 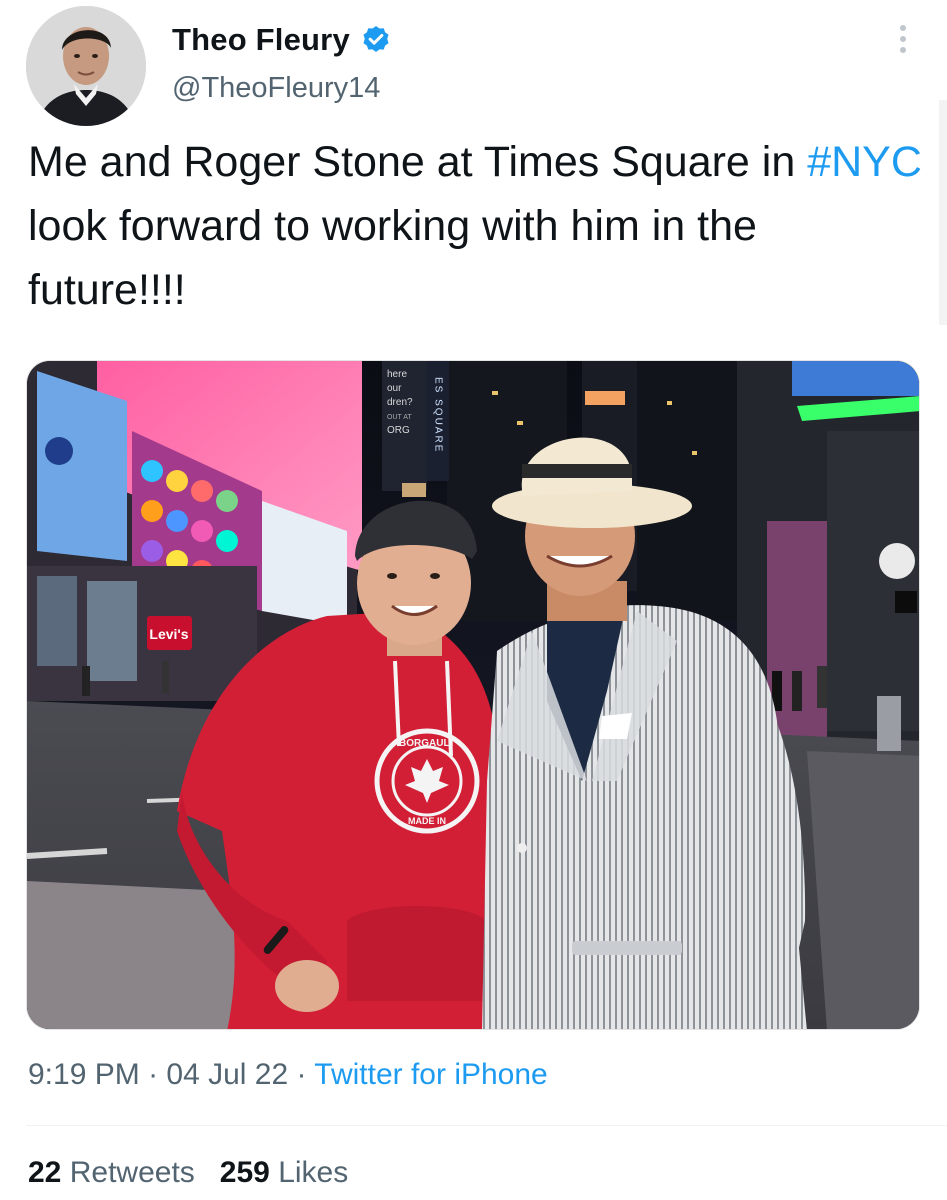 I want to click on ad-line-4: OUT AT, so click(x=399, y=417).